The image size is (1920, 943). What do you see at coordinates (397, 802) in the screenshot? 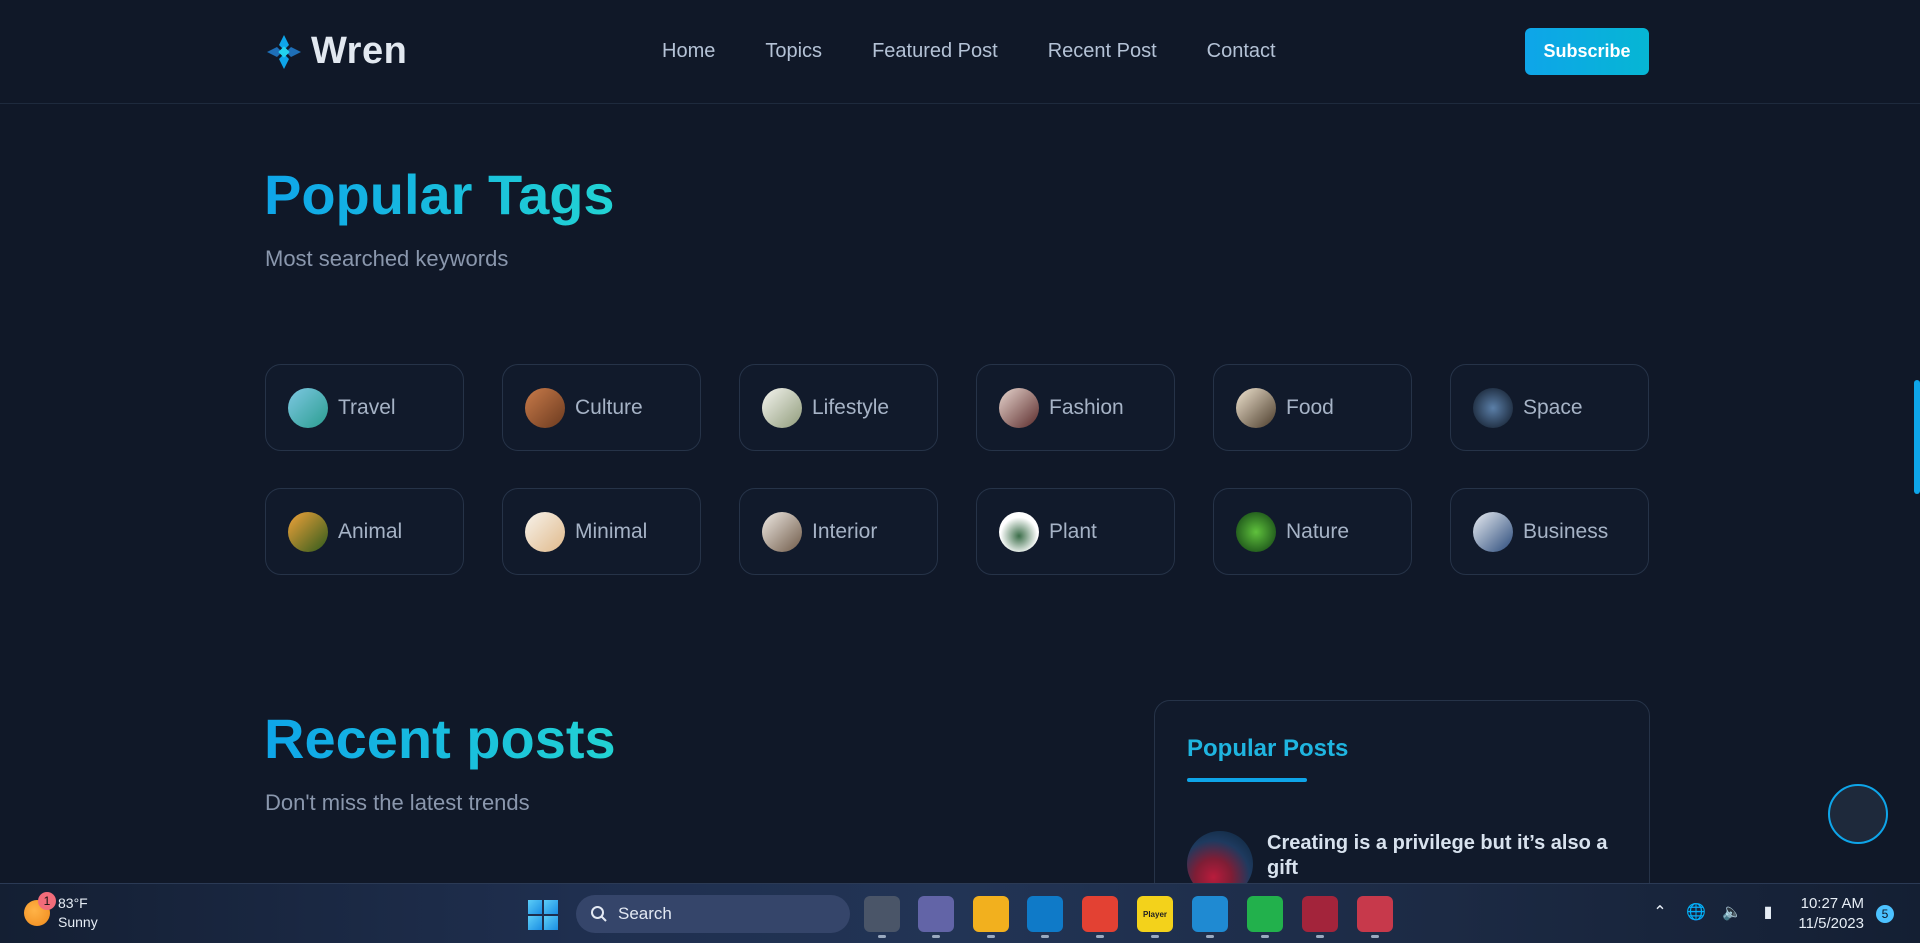
I see `recent-posts-subtitle: Don't miss the latest trends` at bounding box center [397, 802].